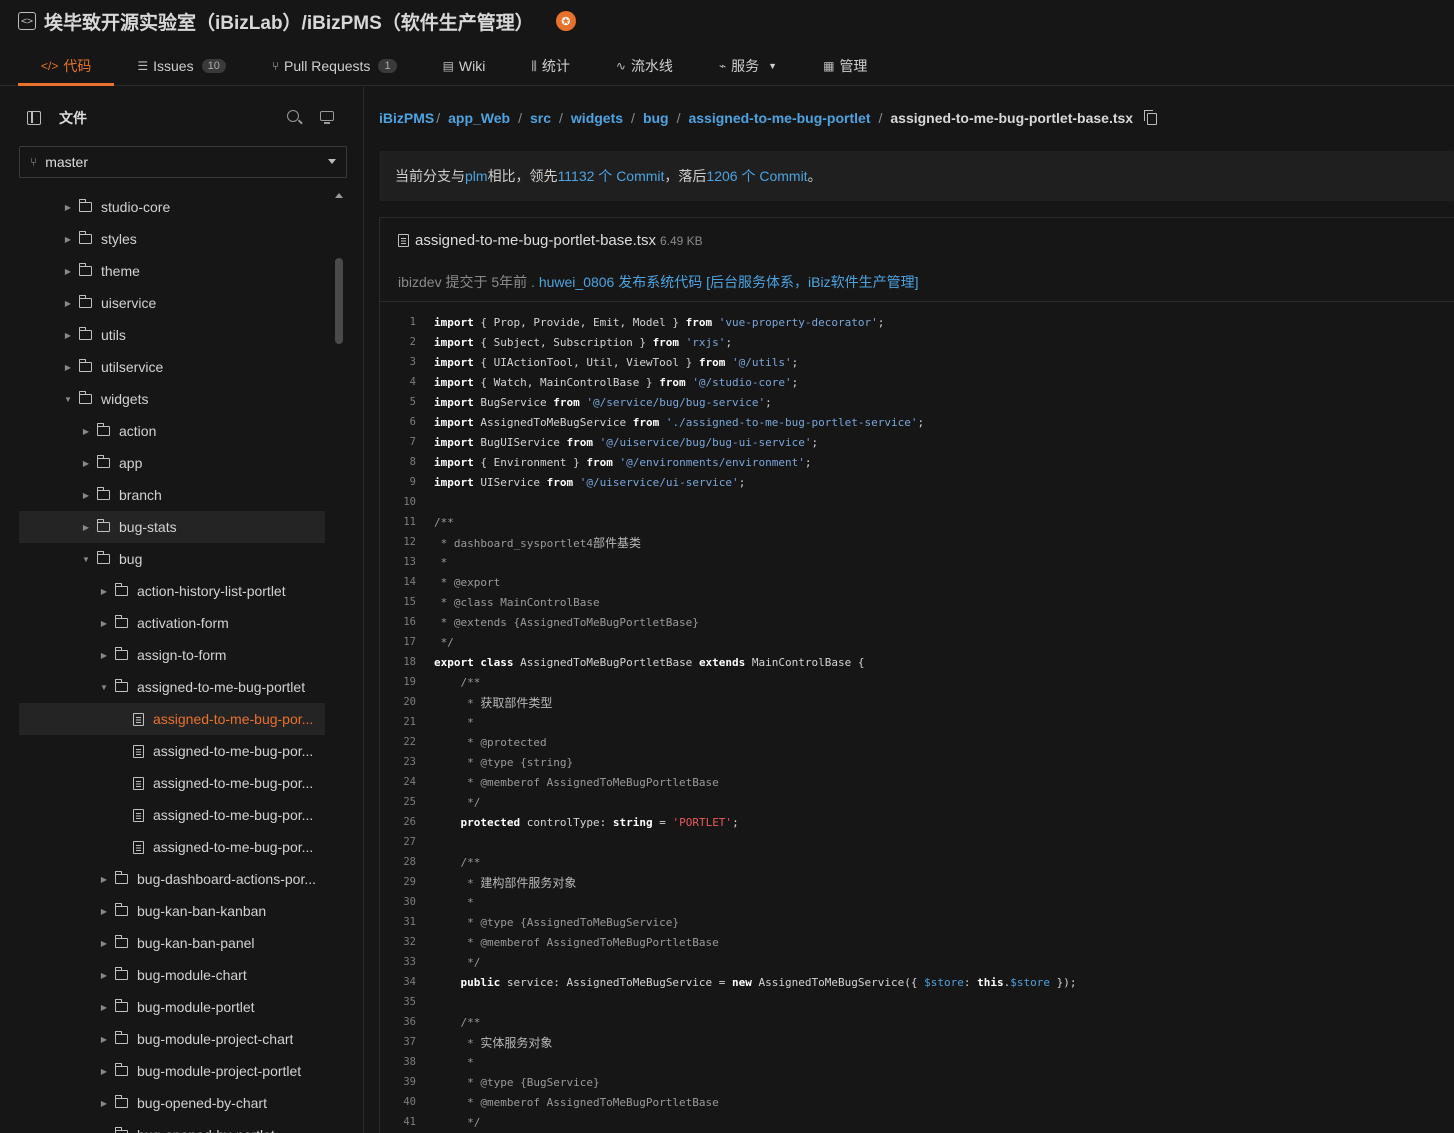  What do you see at coordinates (398, 382) in the screenshot?
I see `line-number: 4` at bounding box center [398, 382].